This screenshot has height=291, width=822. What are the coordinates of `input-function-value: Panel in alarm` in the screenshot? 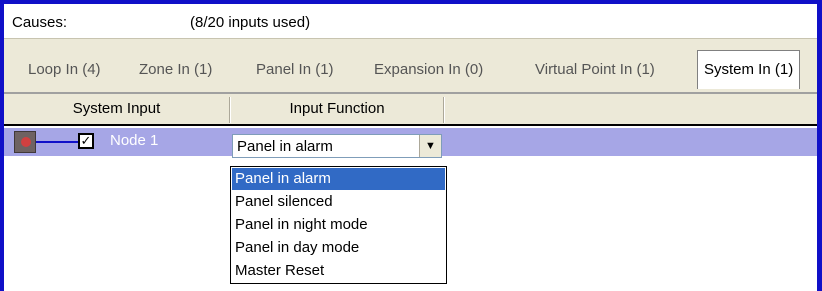 It's located at (285, 146).